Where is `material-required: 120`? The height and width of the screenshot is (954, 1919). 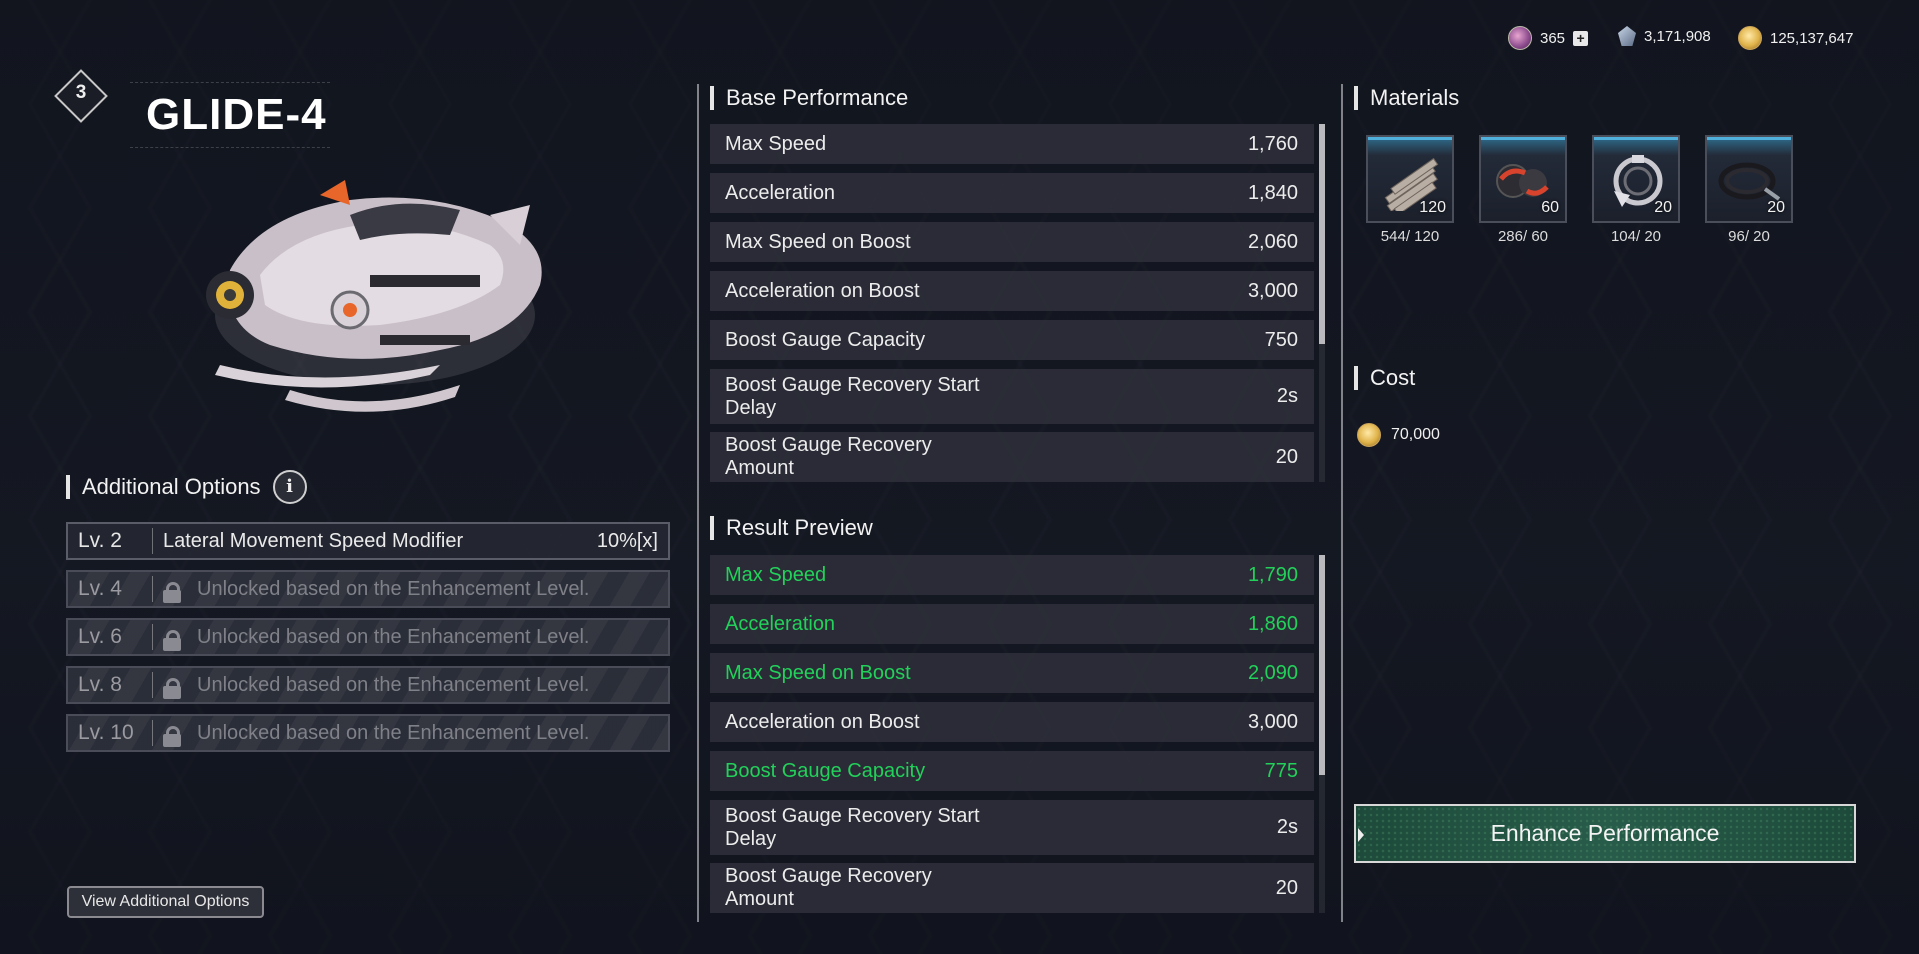 material-required: 120 is located at coordinates (1432, 207).